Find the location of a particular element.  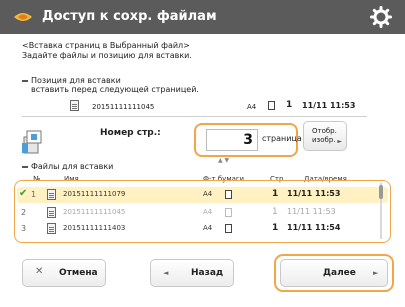

files-to-insert-label: Файлы для вставки is located at coordinates (67, 166).